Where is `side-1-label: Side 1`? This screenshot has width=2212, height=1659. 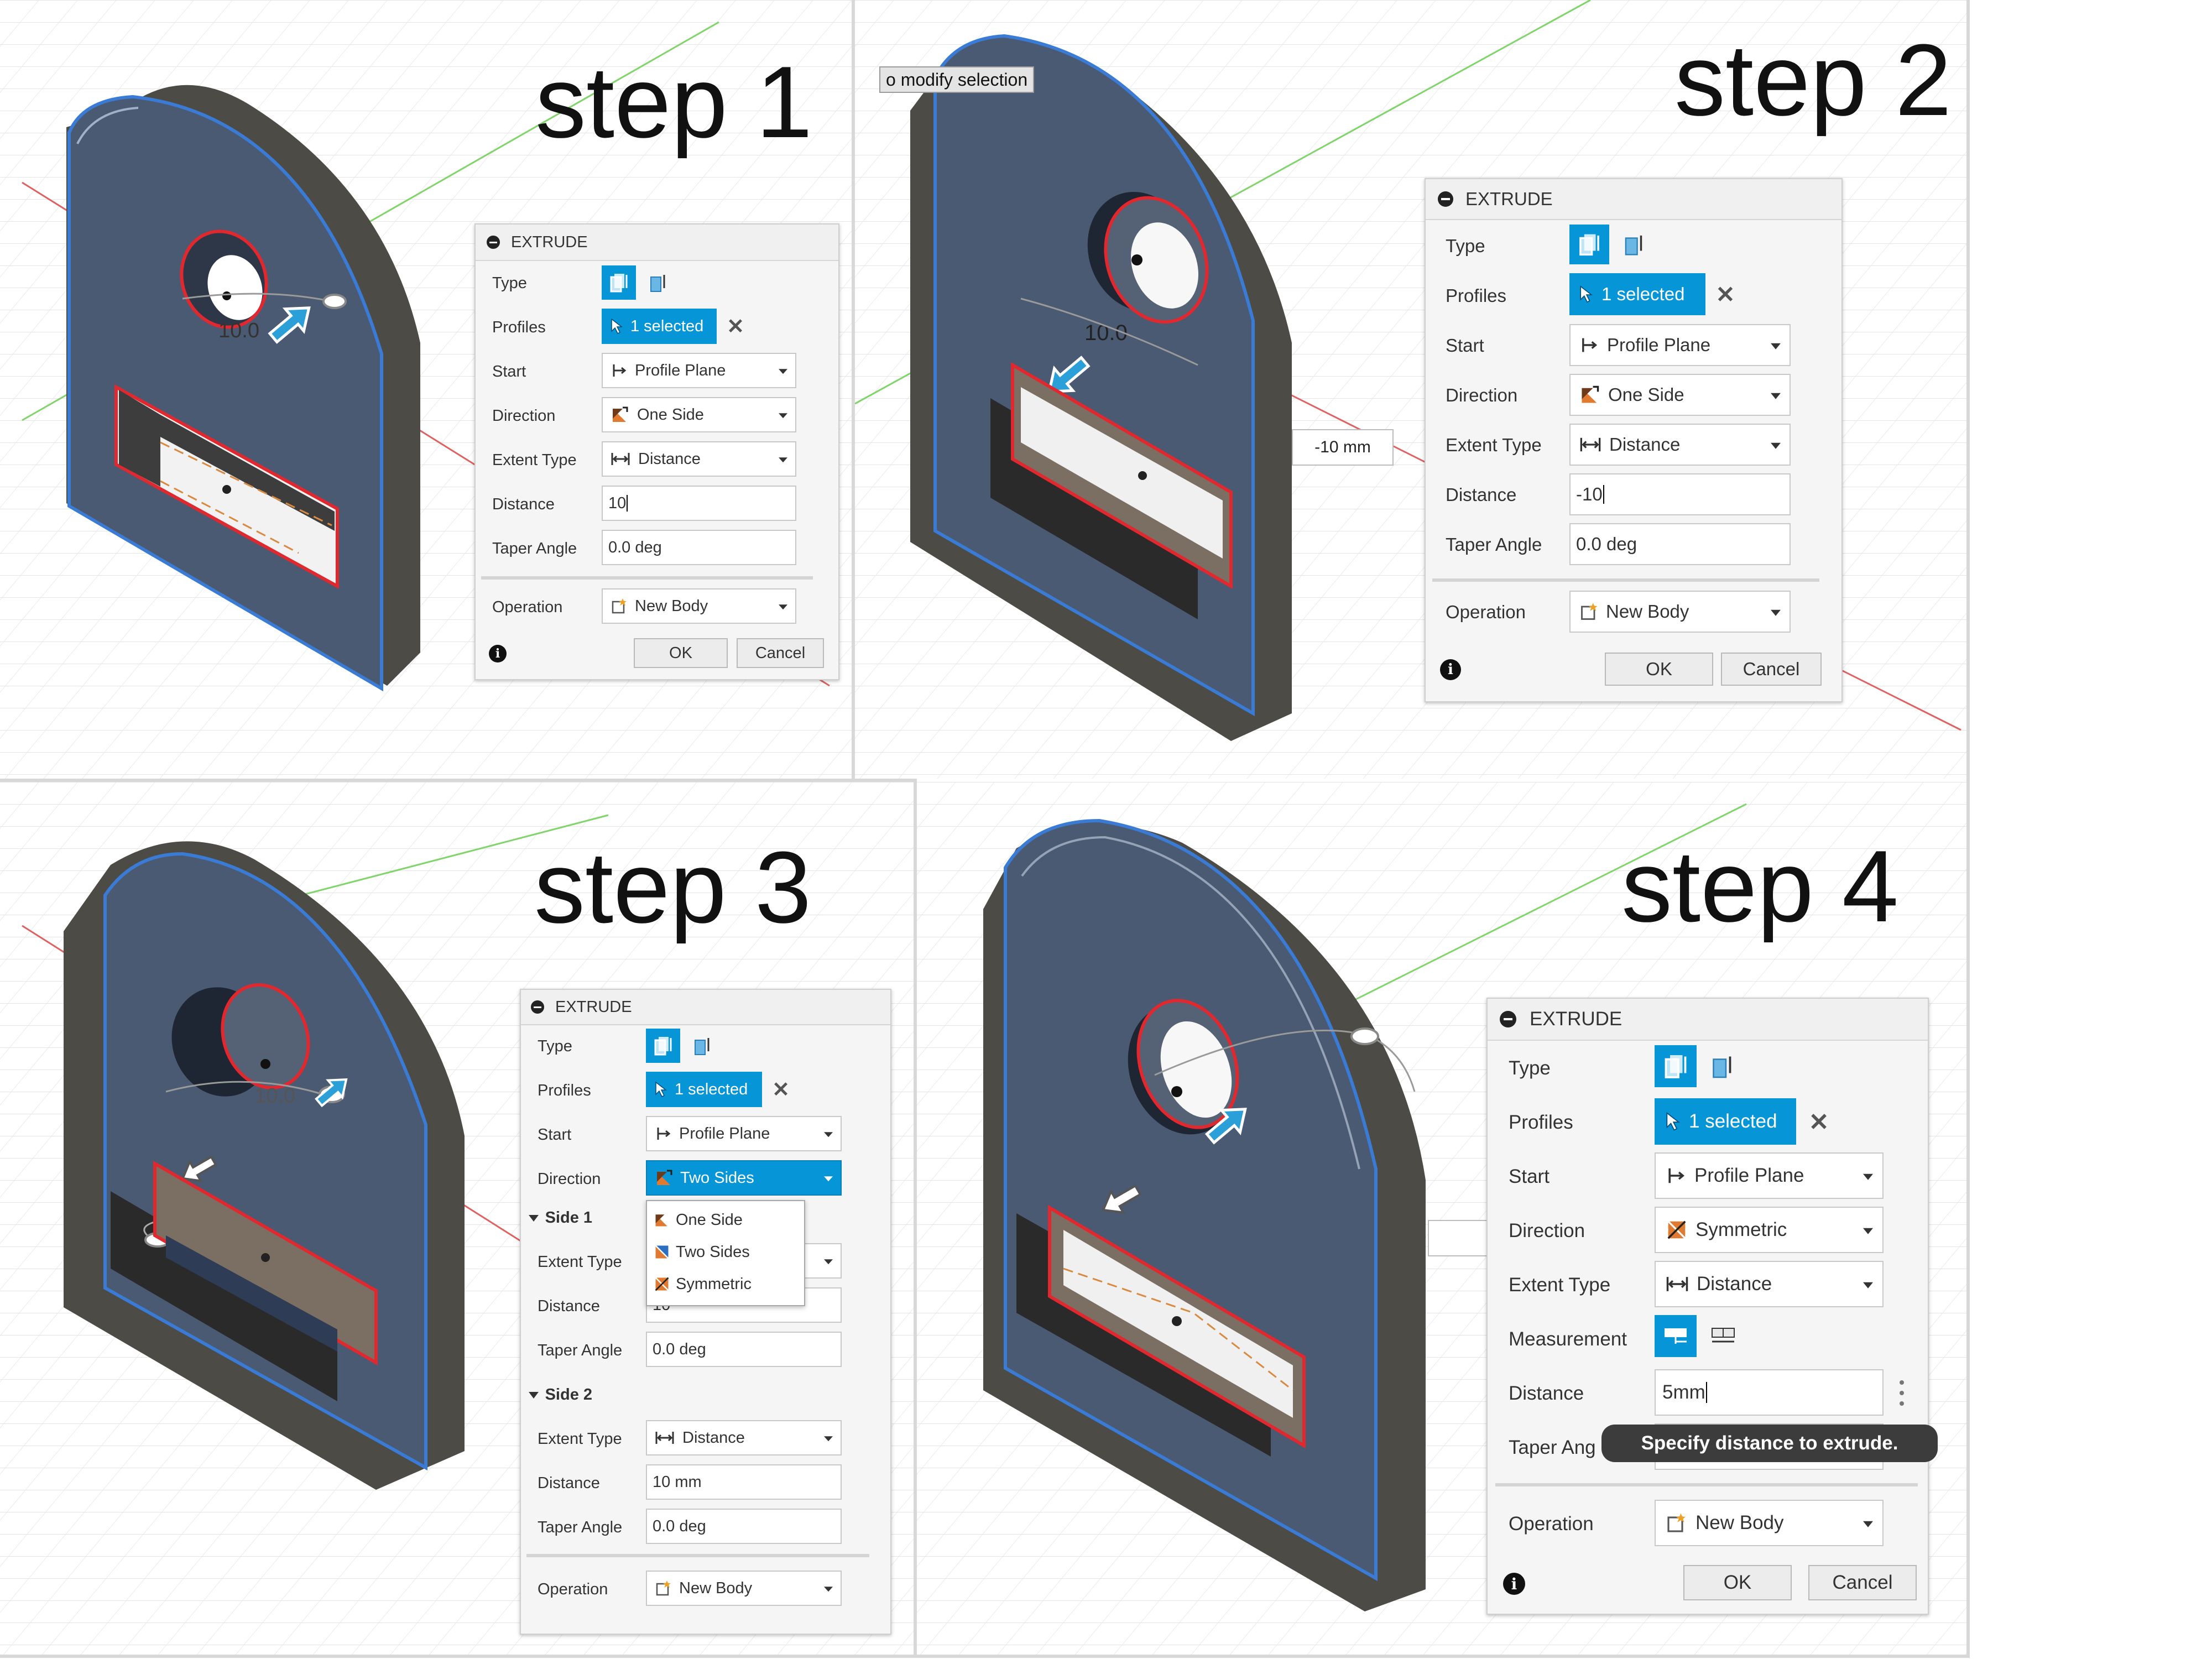
side-1-label: Side 1 is located at coordinates (569, 1218).